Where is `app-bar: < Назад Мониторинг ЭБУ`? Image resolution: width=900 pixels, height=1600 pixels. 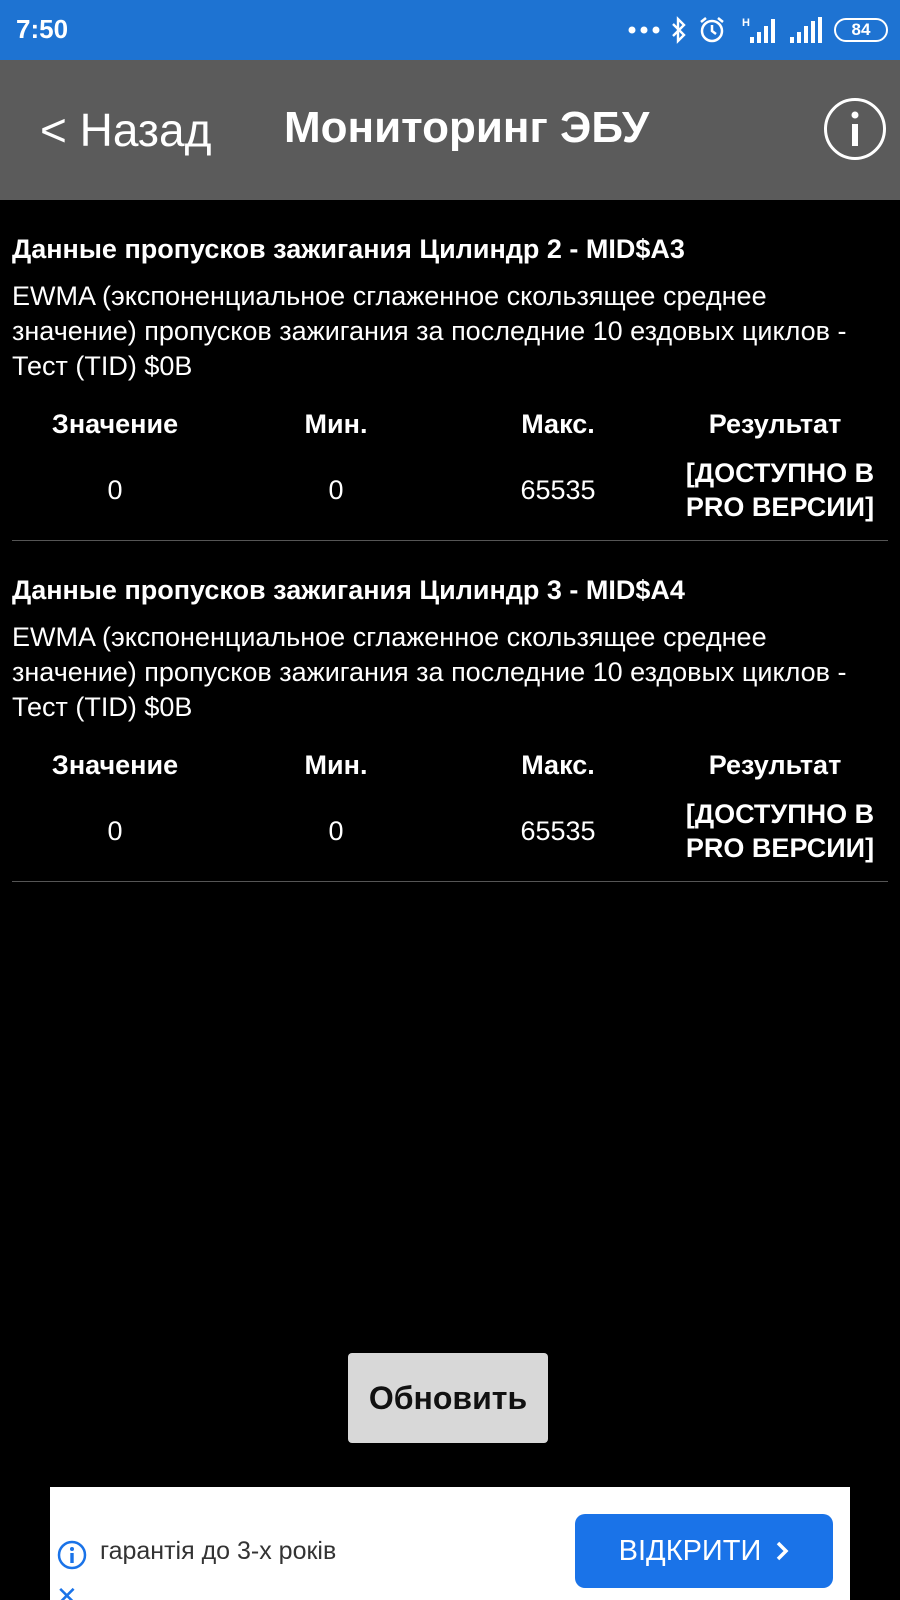 app-bar: < Назад Мониторинг ЭБУ is located at coordinates (450, 130).